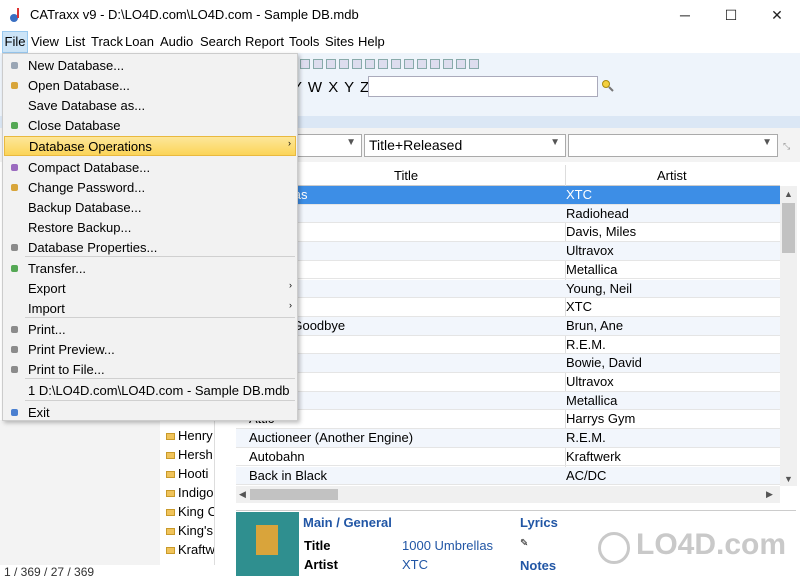  I want to click on cell-artist: Davis, Miles, so click(601, 232).